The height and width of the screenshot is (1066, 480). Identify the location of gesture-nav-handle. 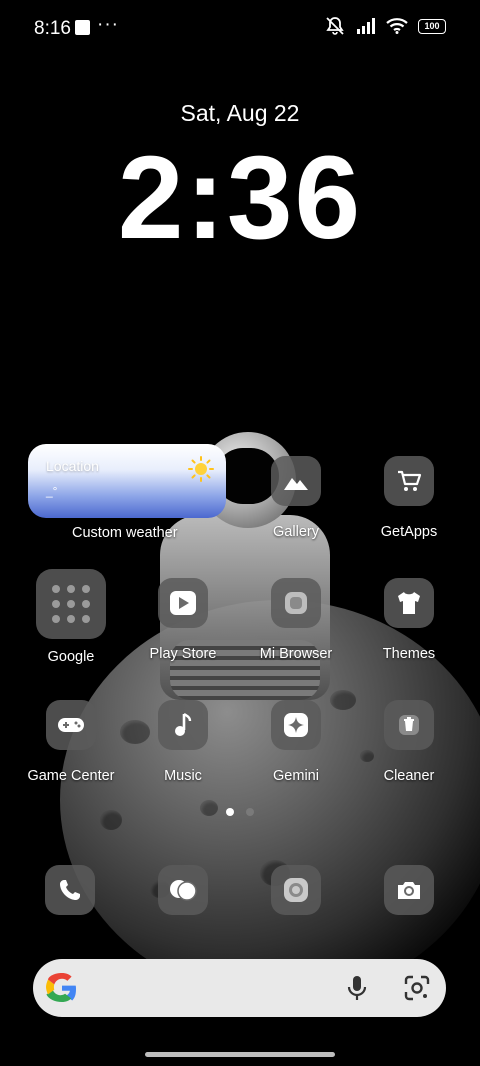
(240, 1054).